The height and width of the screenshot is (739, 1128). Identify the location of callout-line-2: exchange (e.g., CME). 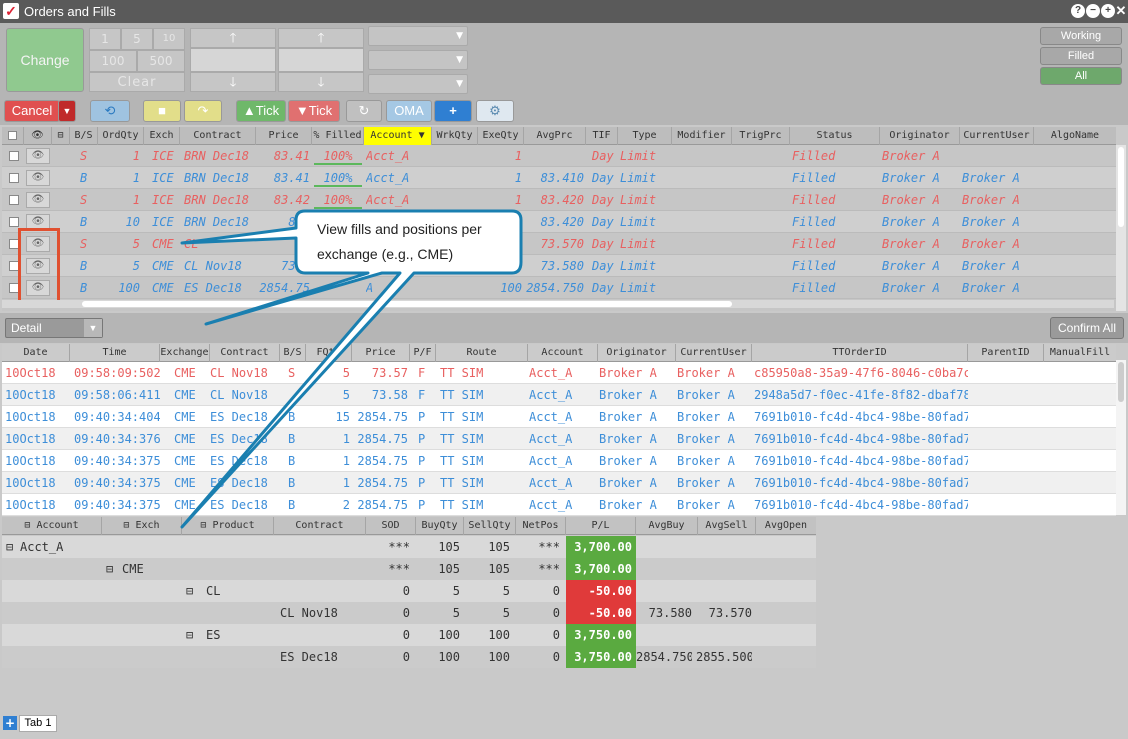
(385, 254).